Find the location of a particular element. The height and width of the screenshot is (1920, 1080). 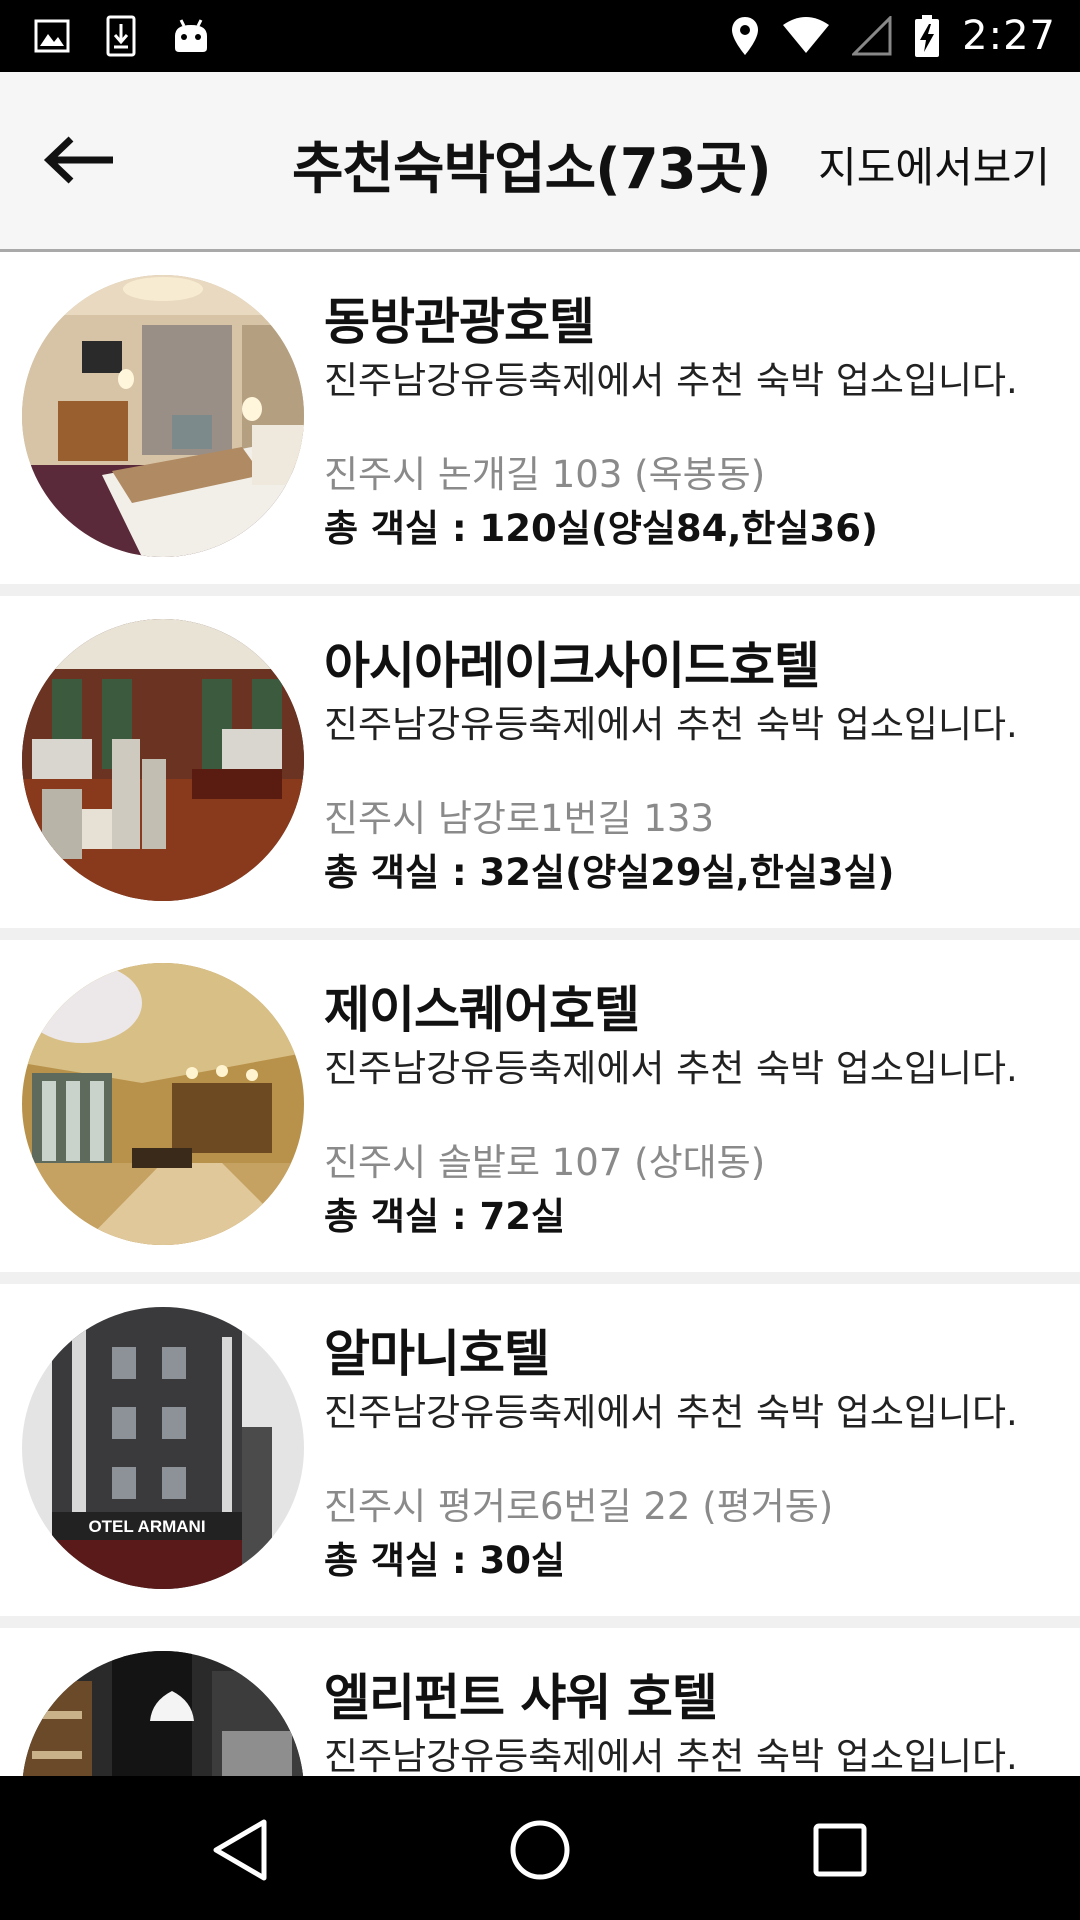

nav-recents-button is located at coordinates (840, 1852).